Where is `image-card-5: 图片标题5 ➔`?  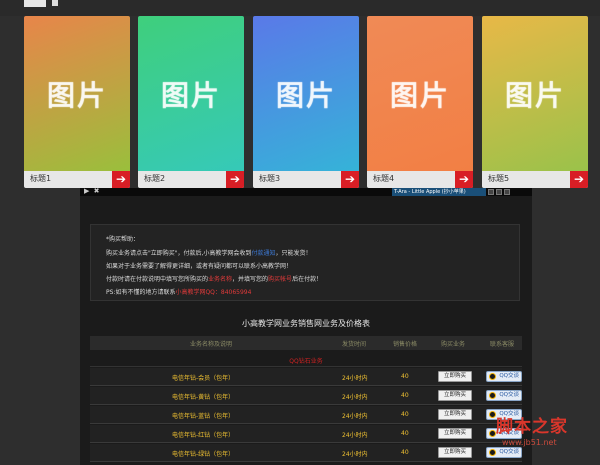 image-card-5: 图片标题5 ➔ is located at coordinates (535, 102).